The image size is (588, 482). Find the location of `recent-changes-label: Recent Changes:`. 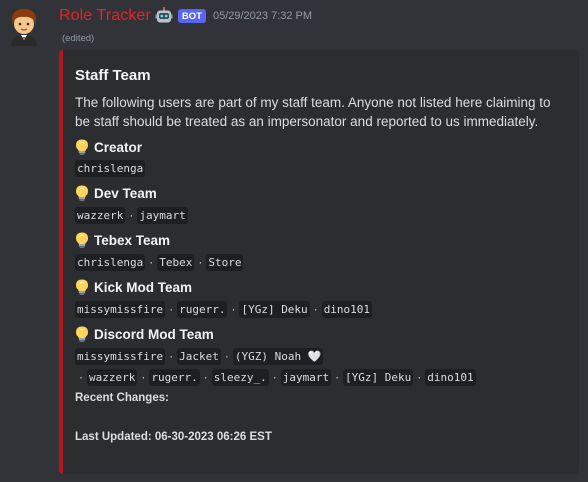

recent-changes-label: Recent Changes: is located at coordinates (122, 398).